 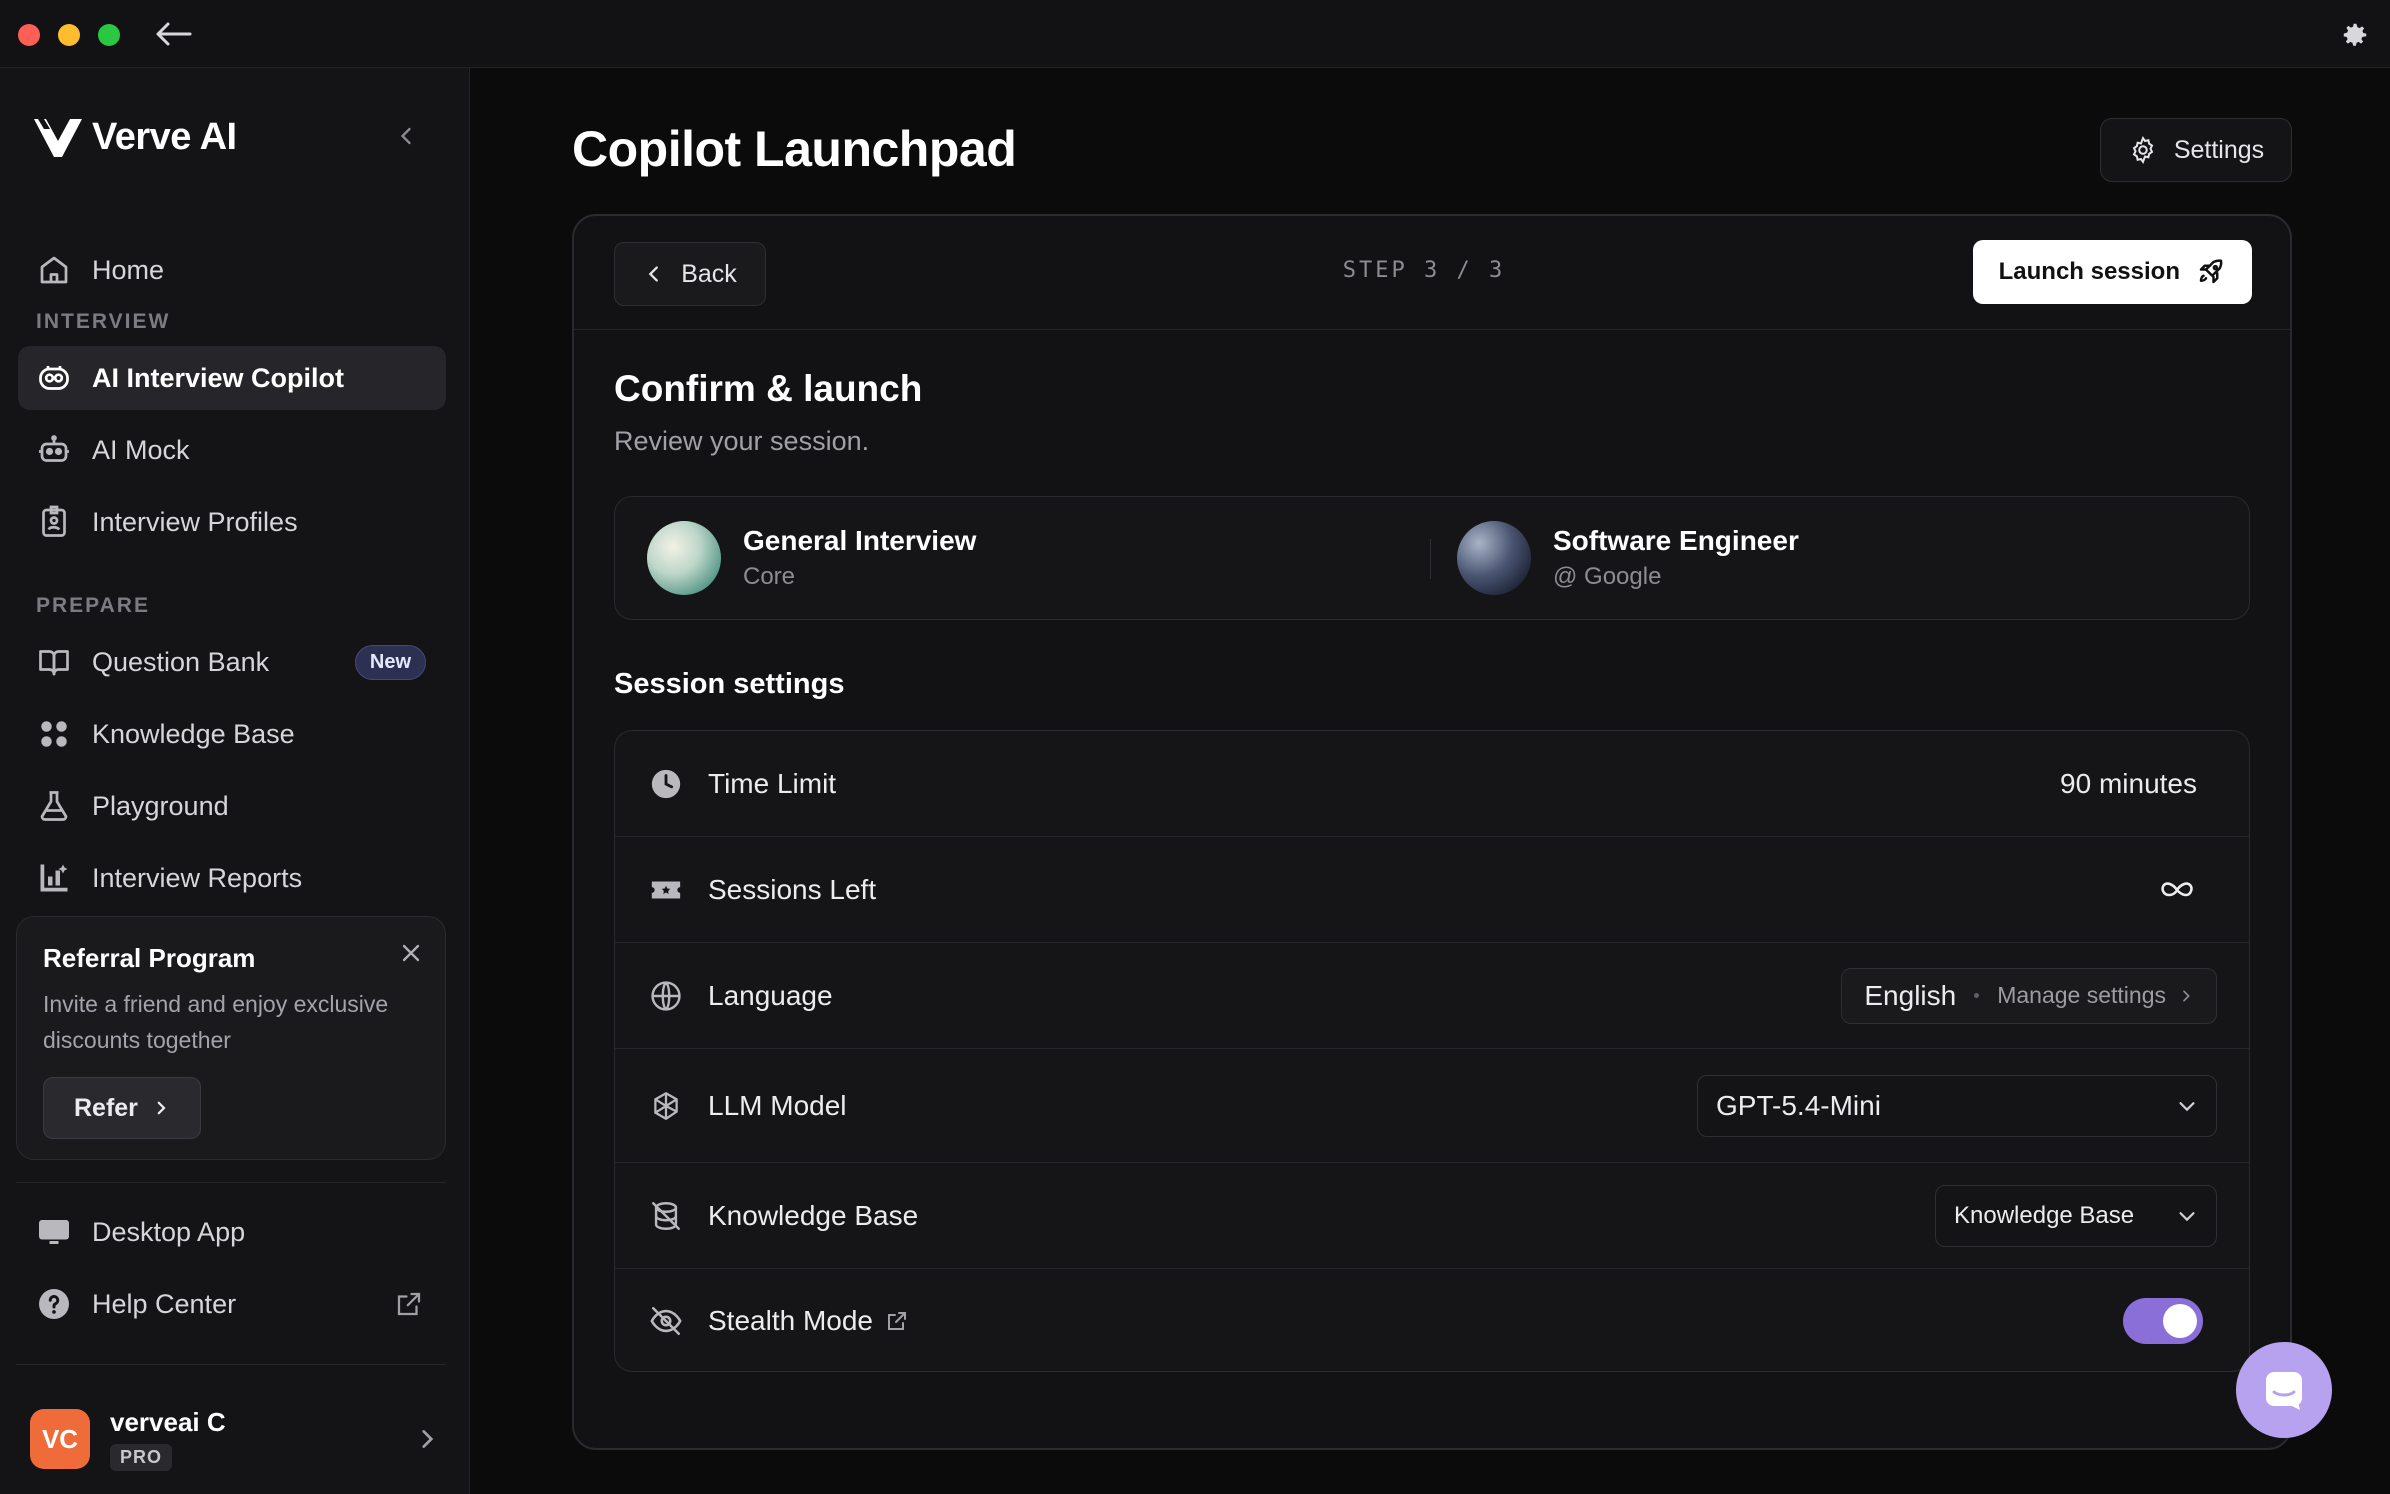 What do you see at coordinates (168, 1422) in the screenshot?
I see `user-name: verveai C` at bounding box center [168, 1422].